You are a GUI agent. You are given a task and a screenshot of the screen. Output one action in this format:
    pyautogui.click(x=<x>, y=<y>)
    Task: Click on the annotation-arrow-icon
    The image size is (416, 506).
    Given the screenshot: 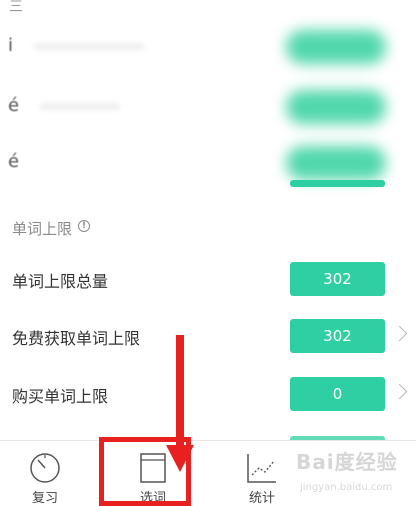 What is the action you would take?
    pyautogui.click(x=180, y=403)
    